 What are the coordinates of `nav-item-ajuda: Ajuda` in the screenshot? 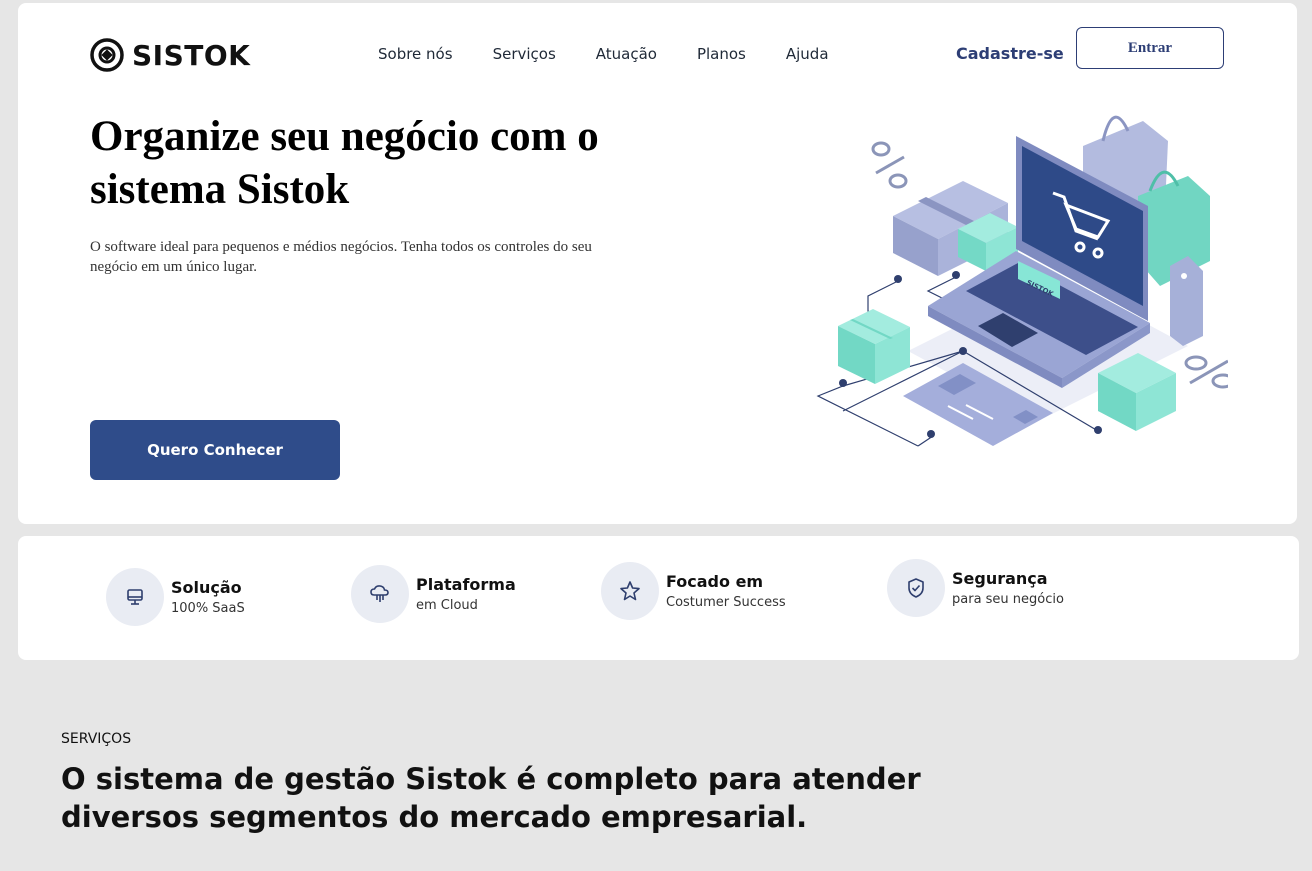 It's located at (807, 54).